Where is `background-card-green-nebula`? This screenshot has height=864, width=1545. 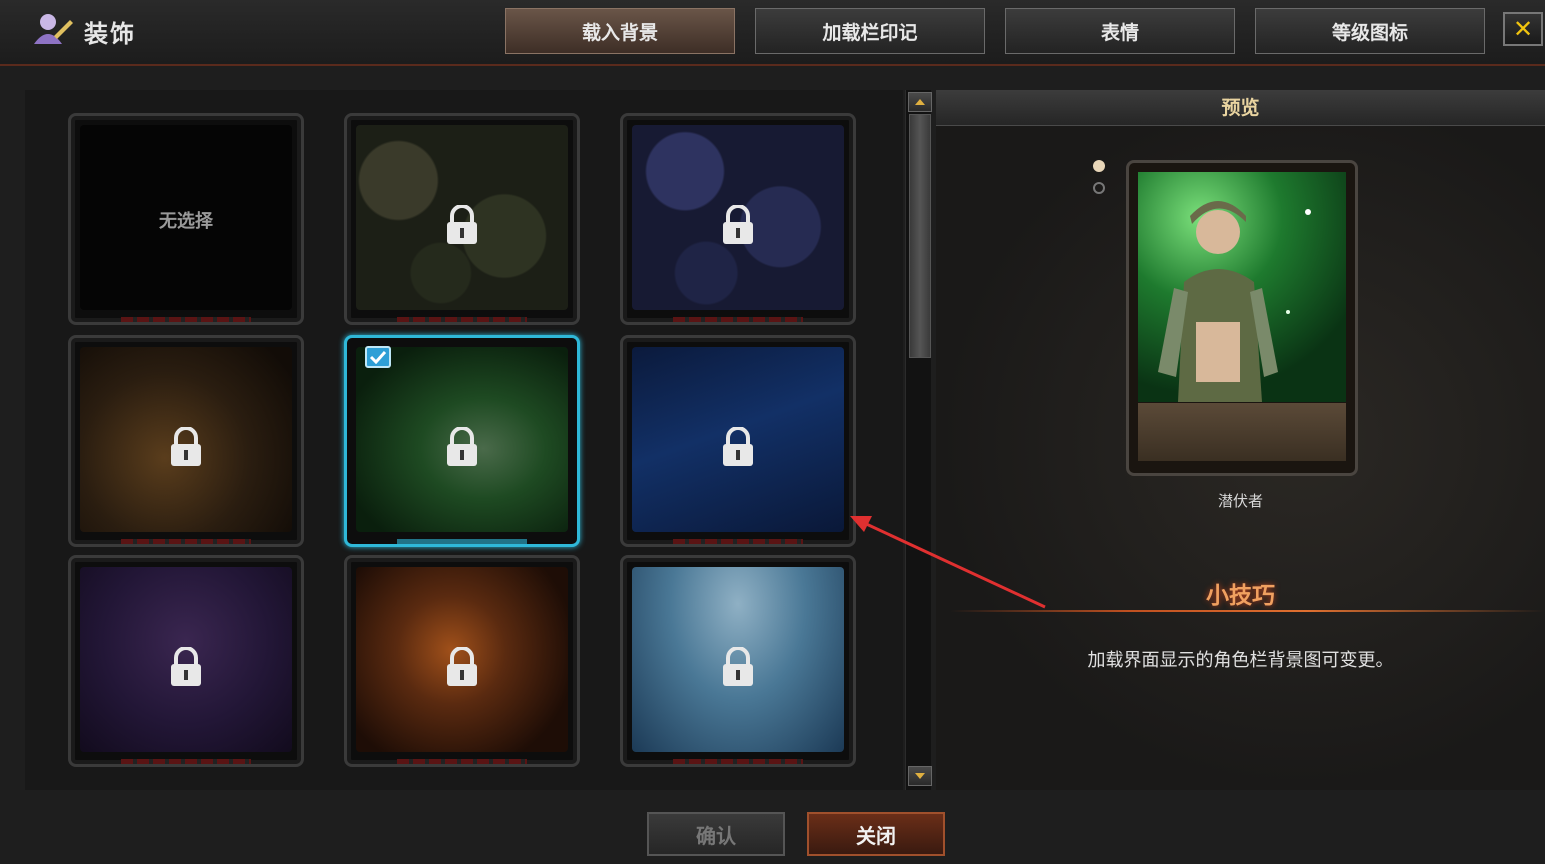
background-card-green-nebula is located at coordinates (462, 441).